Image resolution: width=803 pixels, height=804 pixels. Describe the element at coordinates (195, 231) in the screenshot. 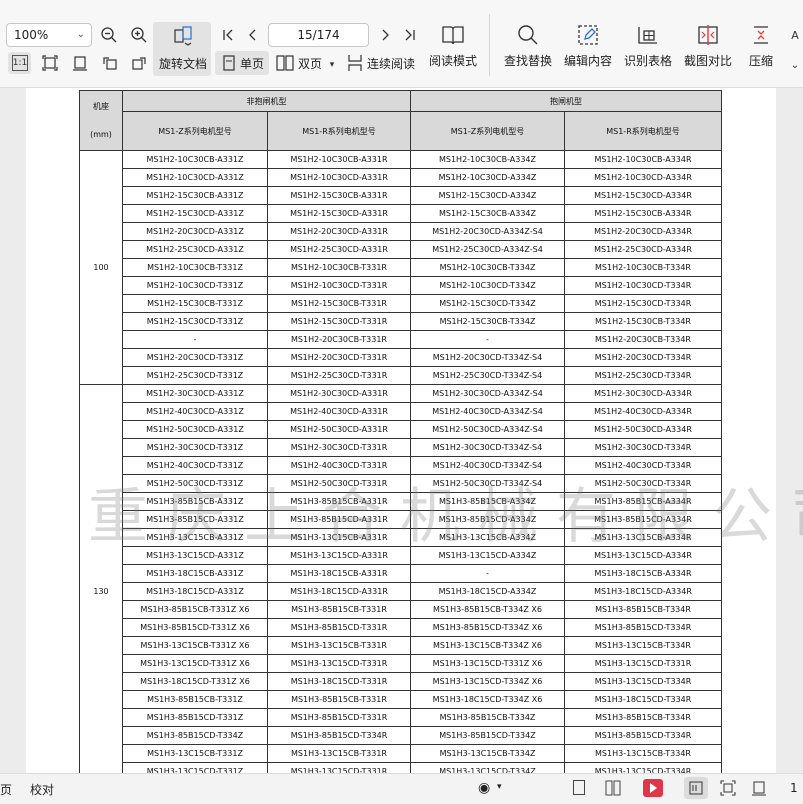

I see `model-cell: MS1H2-20C30CD-A331Z` at that location.